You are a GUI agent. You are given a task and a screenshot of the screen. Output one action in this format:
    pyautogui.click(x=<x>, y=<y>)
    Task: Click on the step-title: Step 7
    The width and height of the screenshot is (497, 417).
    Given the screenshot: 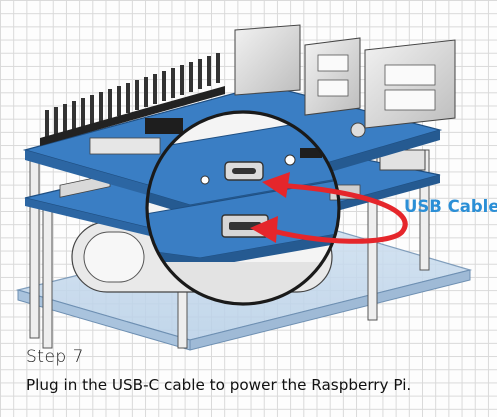 What is the action you would take?
    pyautogui.click(x=55, y=357)
    